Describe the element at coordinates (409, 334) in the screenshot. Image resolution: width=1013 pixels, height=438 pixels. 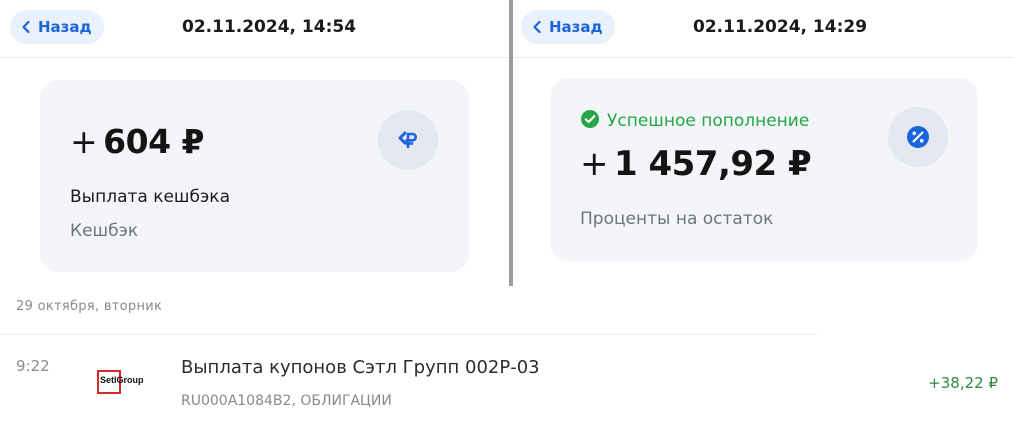
I see `list-divider` at that location.